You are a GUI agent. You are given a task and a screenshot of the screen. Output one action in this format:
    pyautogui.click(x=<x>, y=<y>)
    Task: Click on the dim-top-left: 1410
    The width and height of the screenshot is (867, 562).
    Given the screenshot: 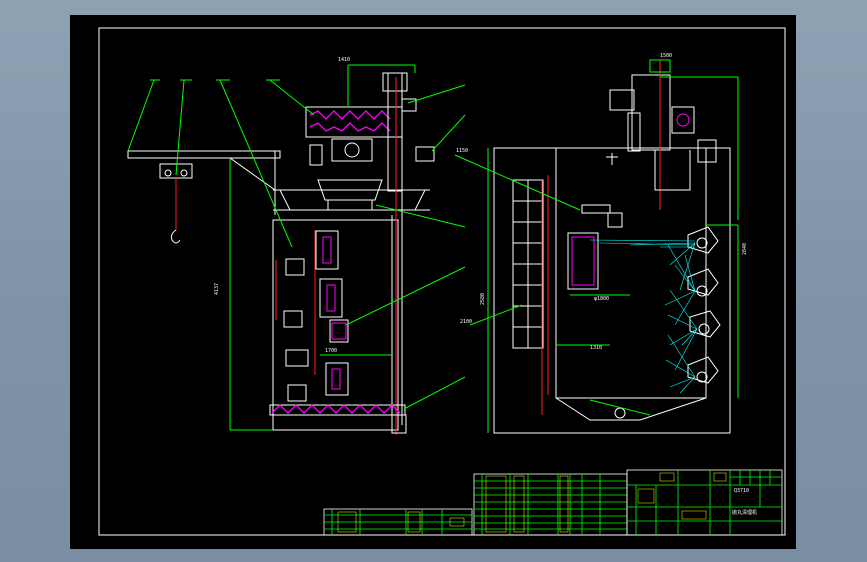 What is the action you would take?
    pyautogui.click(x=344, y=60)
    